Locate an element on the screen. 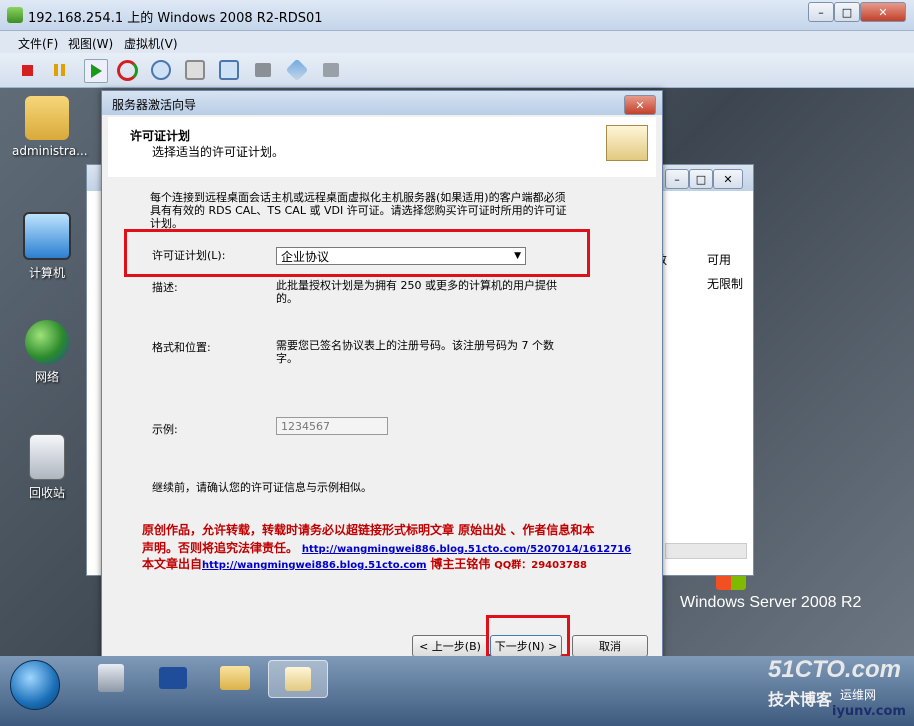 The image size is (914, 726). format-text: 需要您已签名协议表上的注册号码。该注册号码为 7 个数字。 is located at coordinates (415, 352).